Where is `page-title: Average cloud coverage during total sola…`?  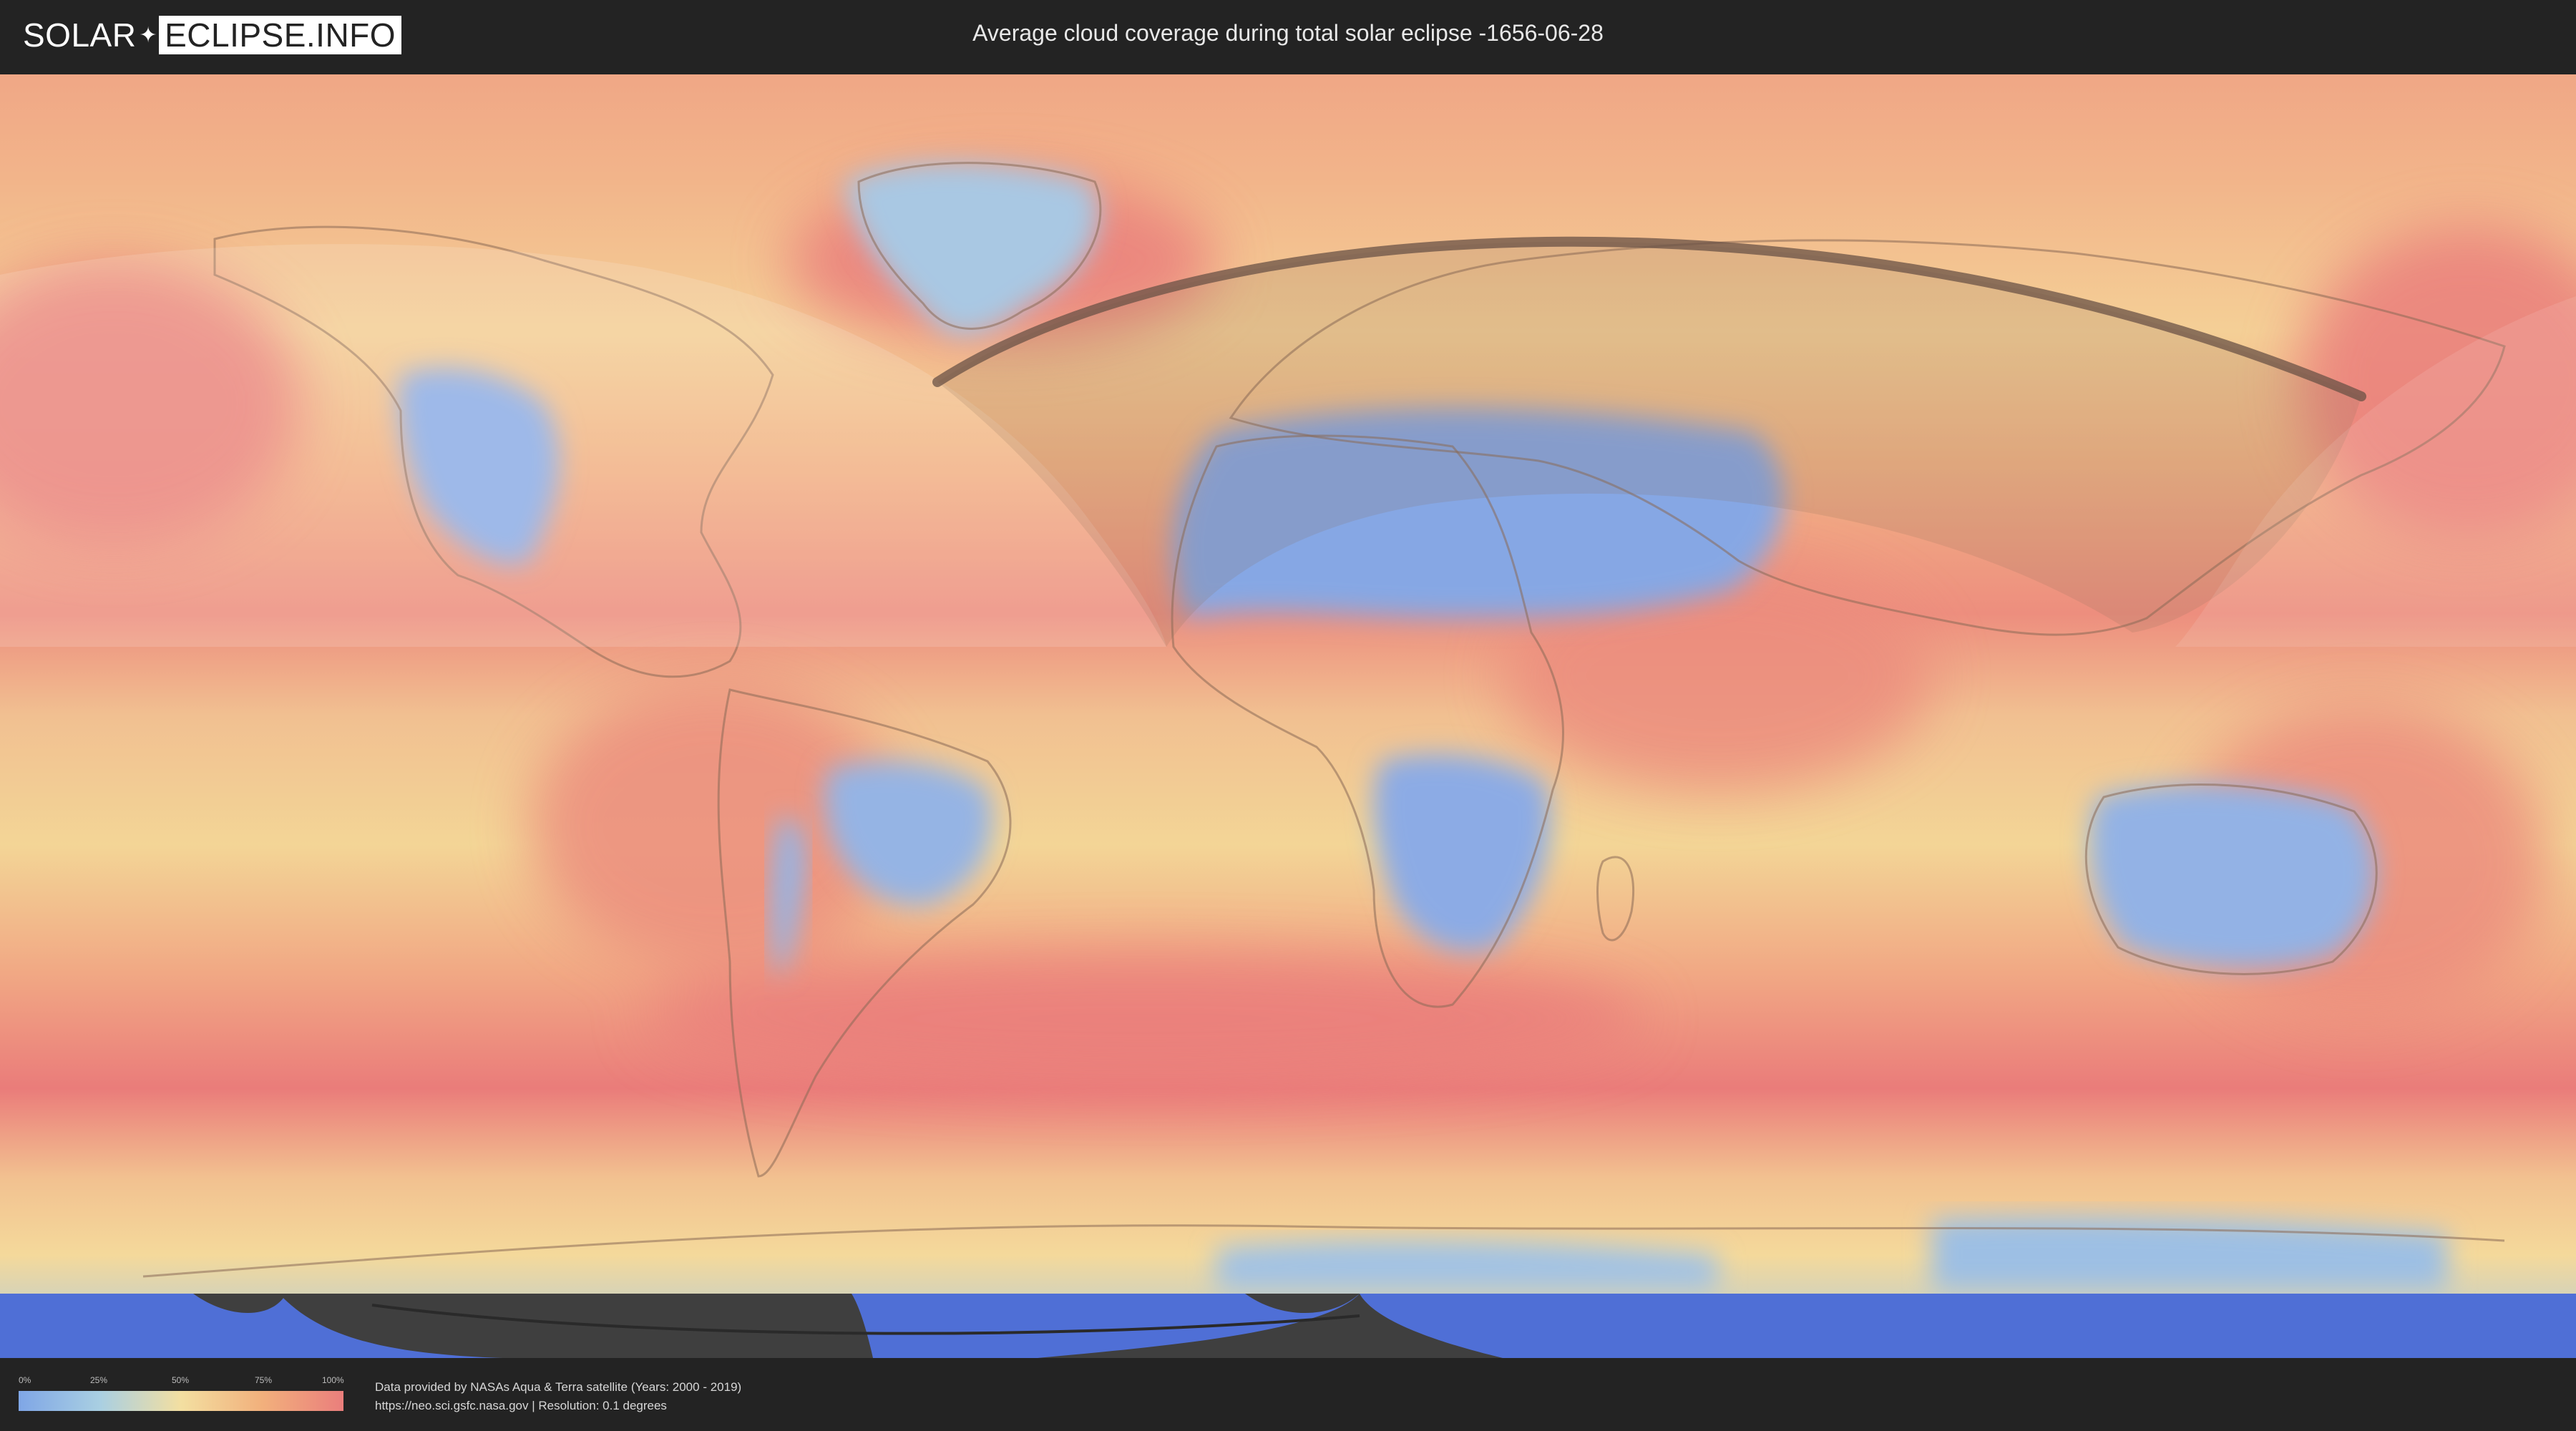
page-title: Average cloud coverage during total sola… is located at coordinates (1288, 33).